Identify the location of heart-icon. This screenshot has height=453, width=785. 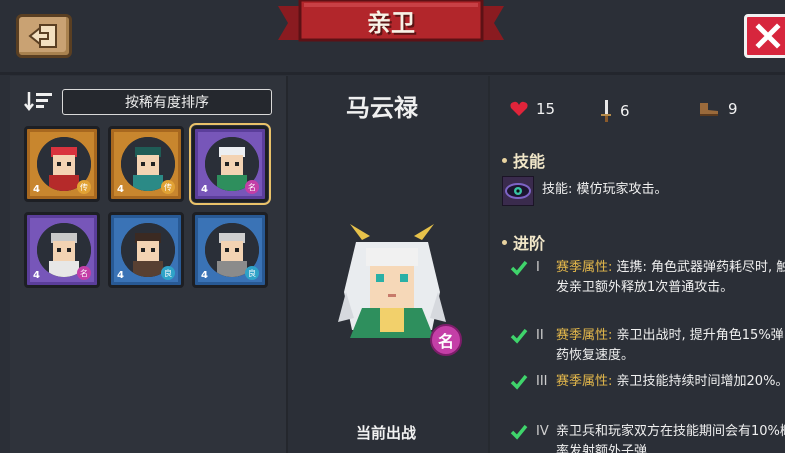
(519, 108).